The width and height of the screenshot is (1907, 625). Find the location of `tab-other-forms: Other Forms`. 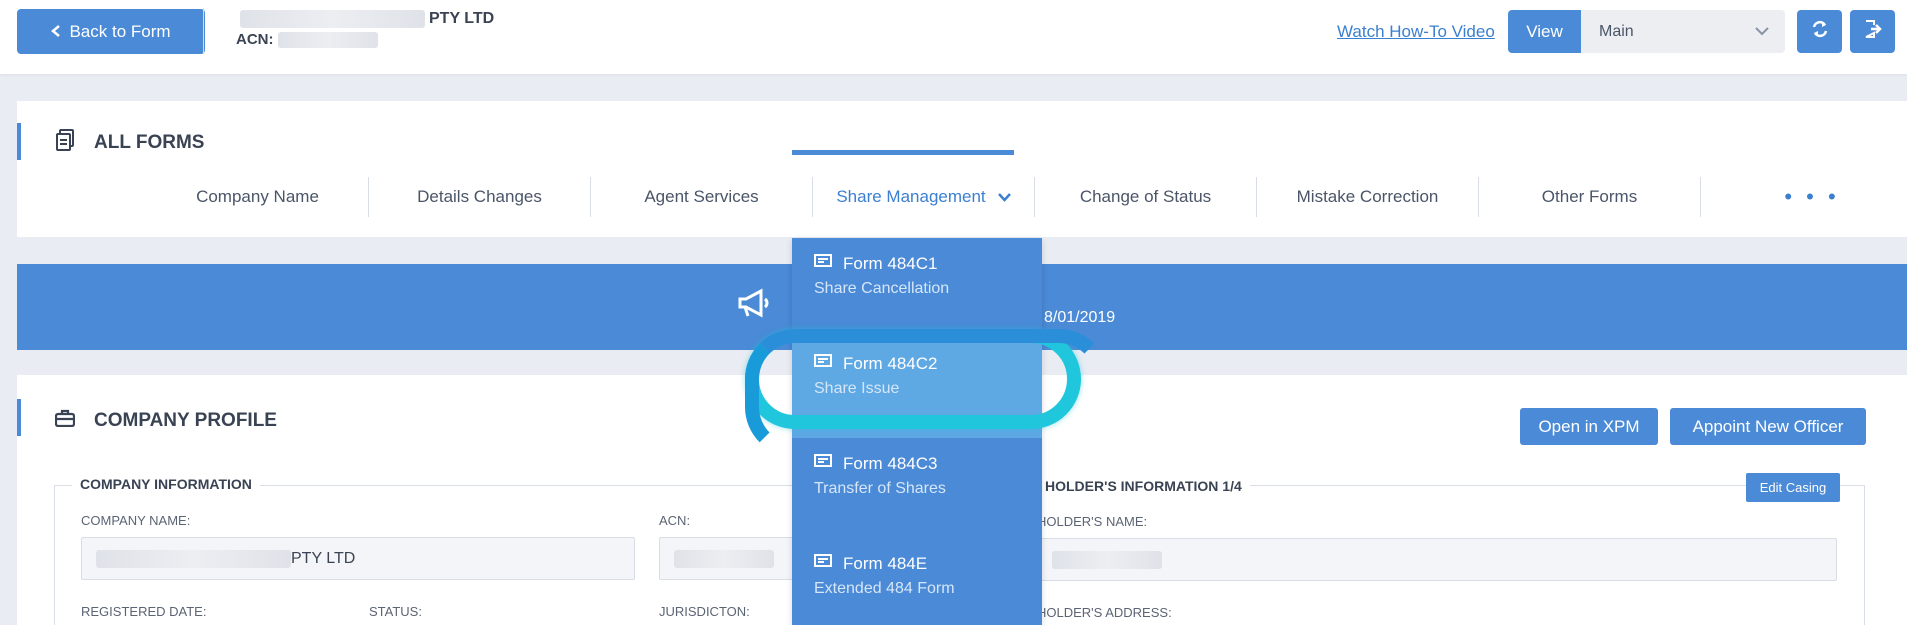

tab-other-forms: Other Forms is located at coordinates (1590, 197).